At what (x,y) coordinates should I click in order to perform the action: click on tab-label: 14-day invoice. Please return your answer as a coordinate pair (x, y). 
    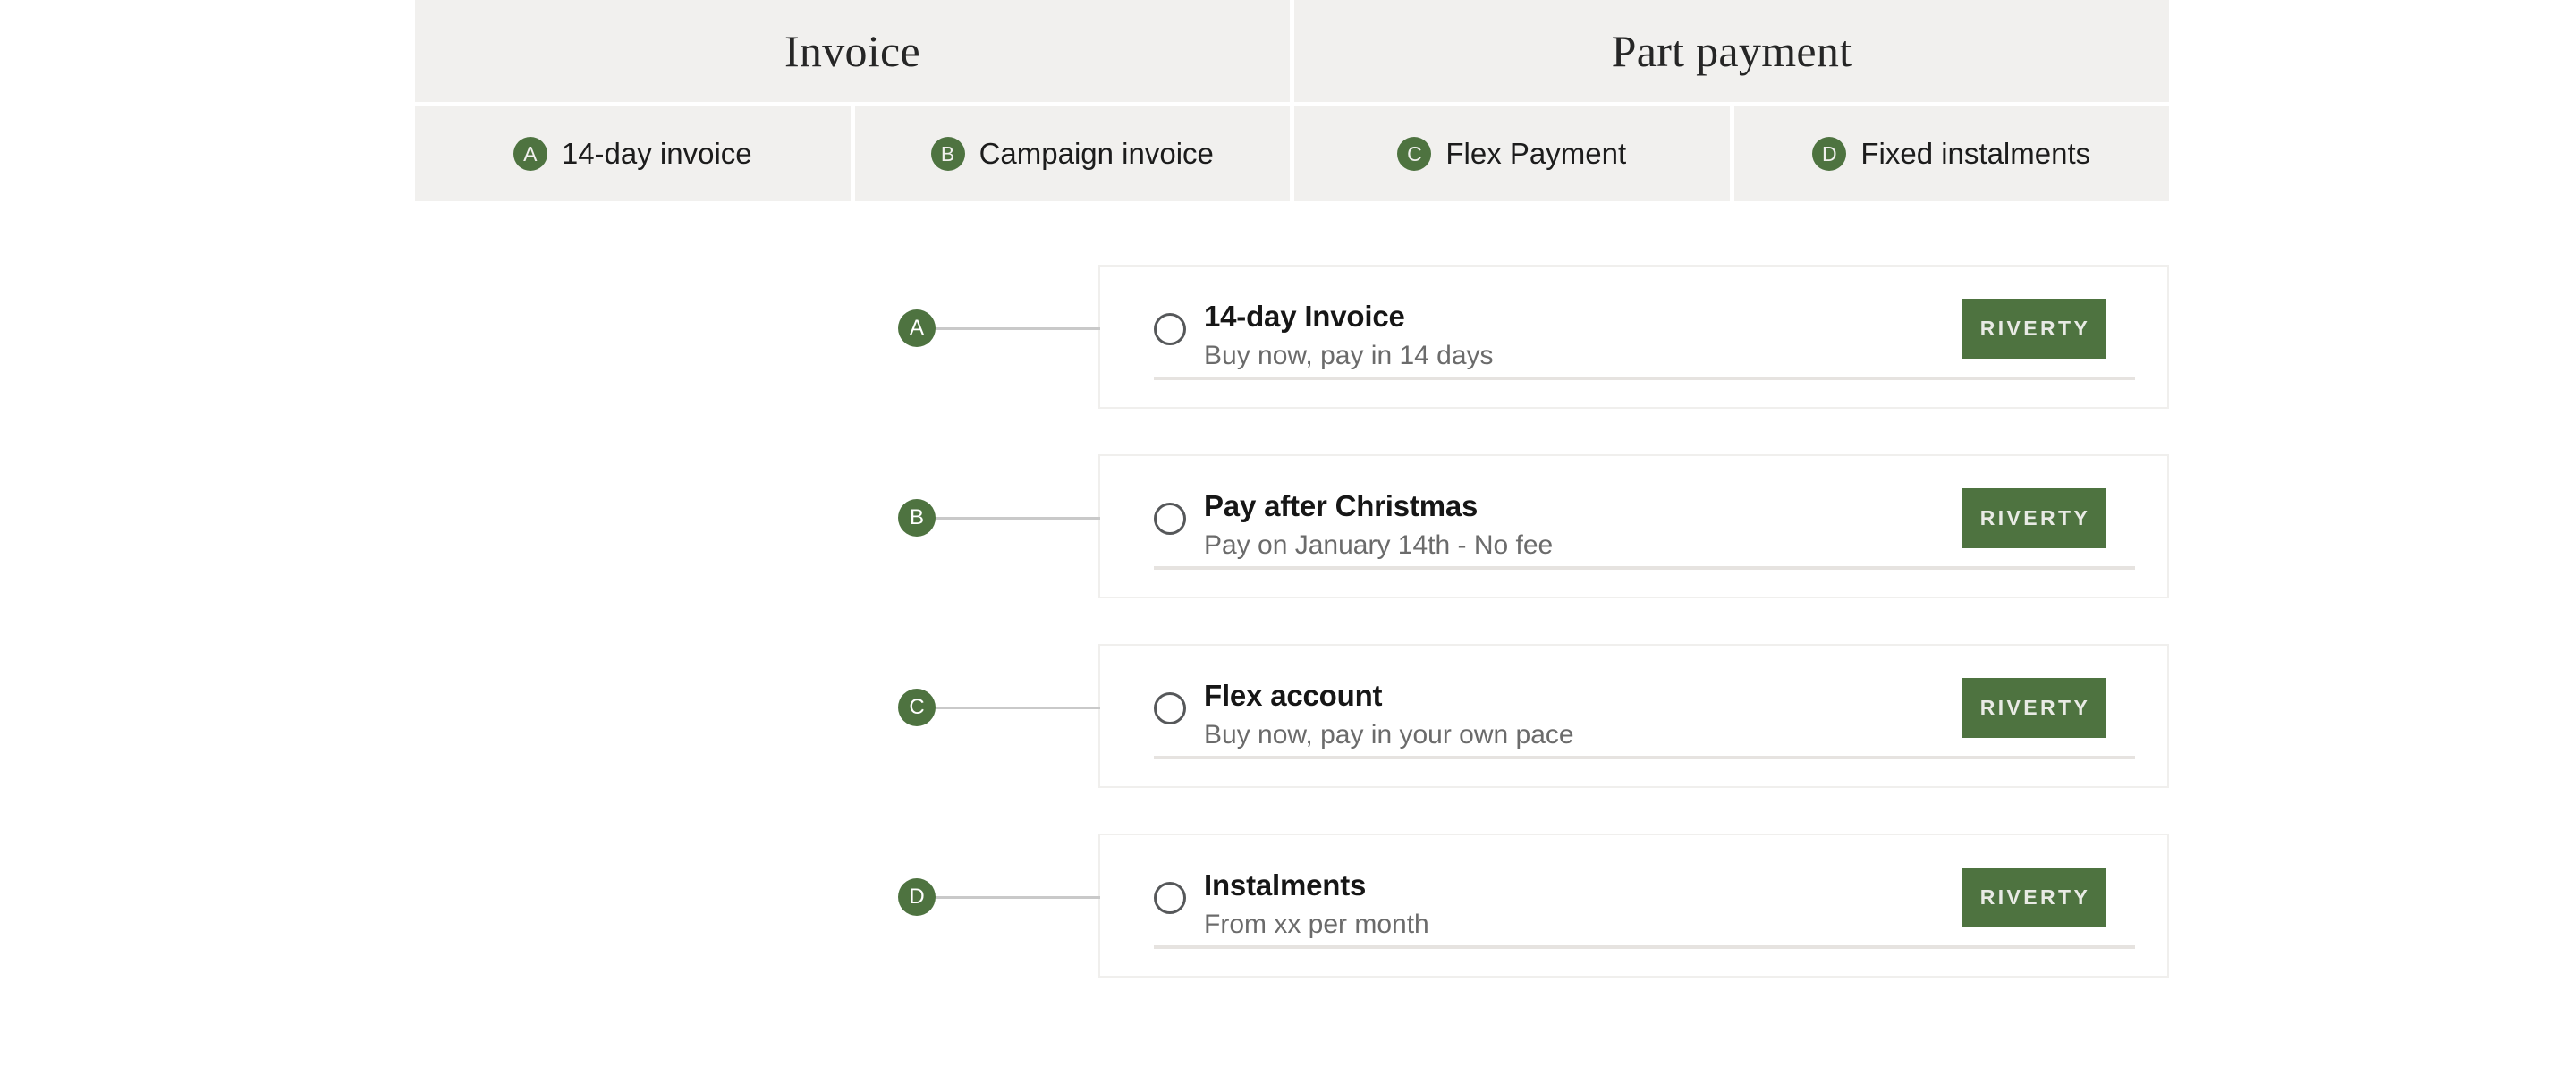
    Looking at the image, I should click on (656, 153).